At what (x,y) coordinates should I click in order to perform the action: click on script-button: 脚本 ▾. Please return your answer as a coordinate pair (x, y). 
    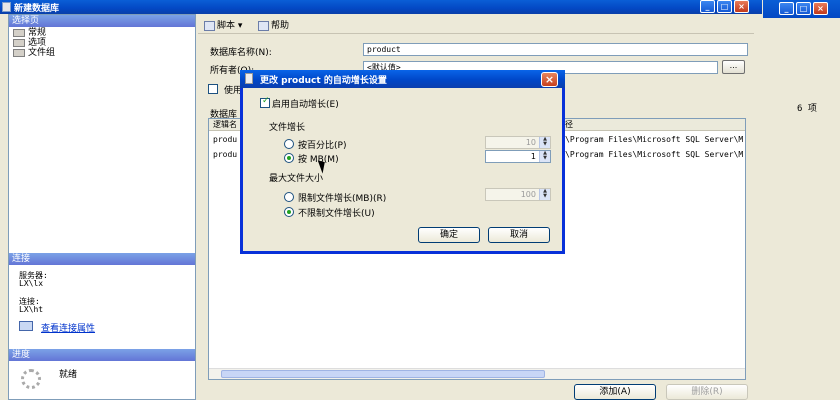
    Looking at the image, I should click on (223, 24).